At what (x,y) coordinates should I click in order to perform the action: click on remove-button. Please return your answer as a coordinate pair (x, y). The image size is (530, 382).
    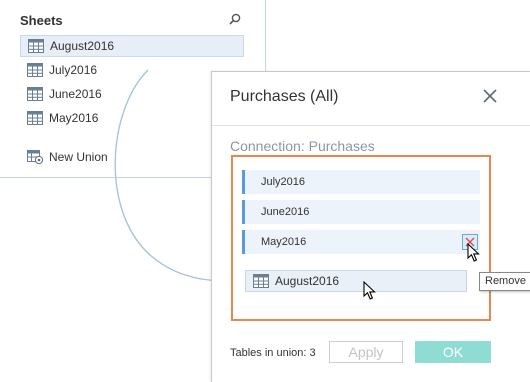
    Looking at the image, I should click on (470, 242).